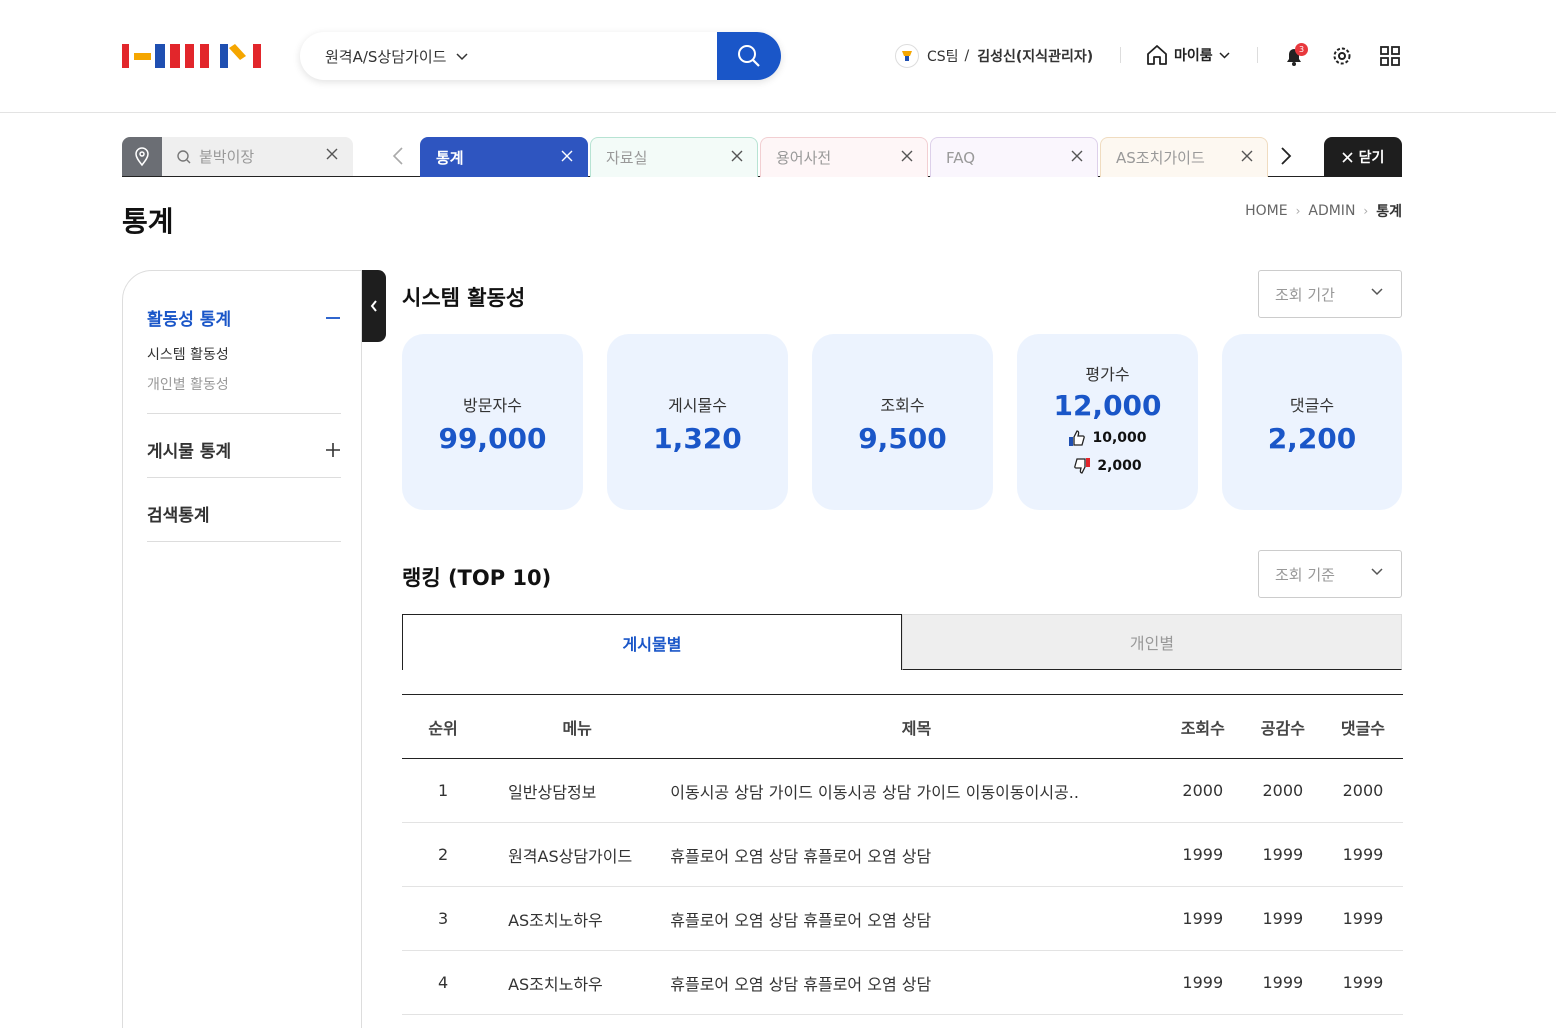  What do you see at coordinates (1305, 294) in the screenshot?
I see `period-select-placeholder: 조회 기간` at bounding box center [1305, 294].